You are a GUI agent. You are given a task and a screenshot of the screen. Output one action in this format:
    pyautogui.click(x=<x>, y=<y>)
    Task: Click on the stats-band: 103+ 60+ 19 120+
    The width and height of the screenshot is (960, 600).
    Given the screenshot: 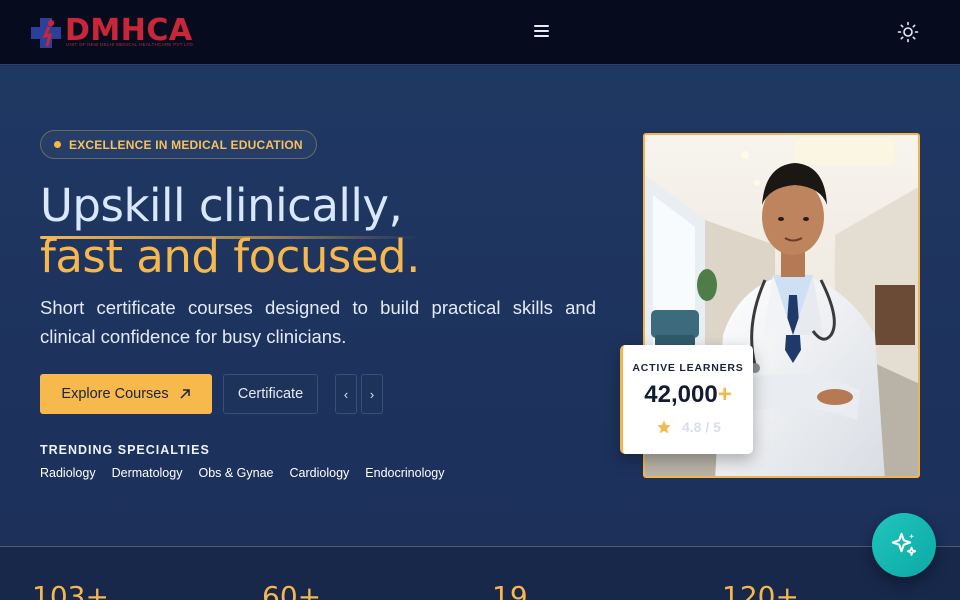 What is the action you would take?
    pyautogui.click(x=480, y=573)
    